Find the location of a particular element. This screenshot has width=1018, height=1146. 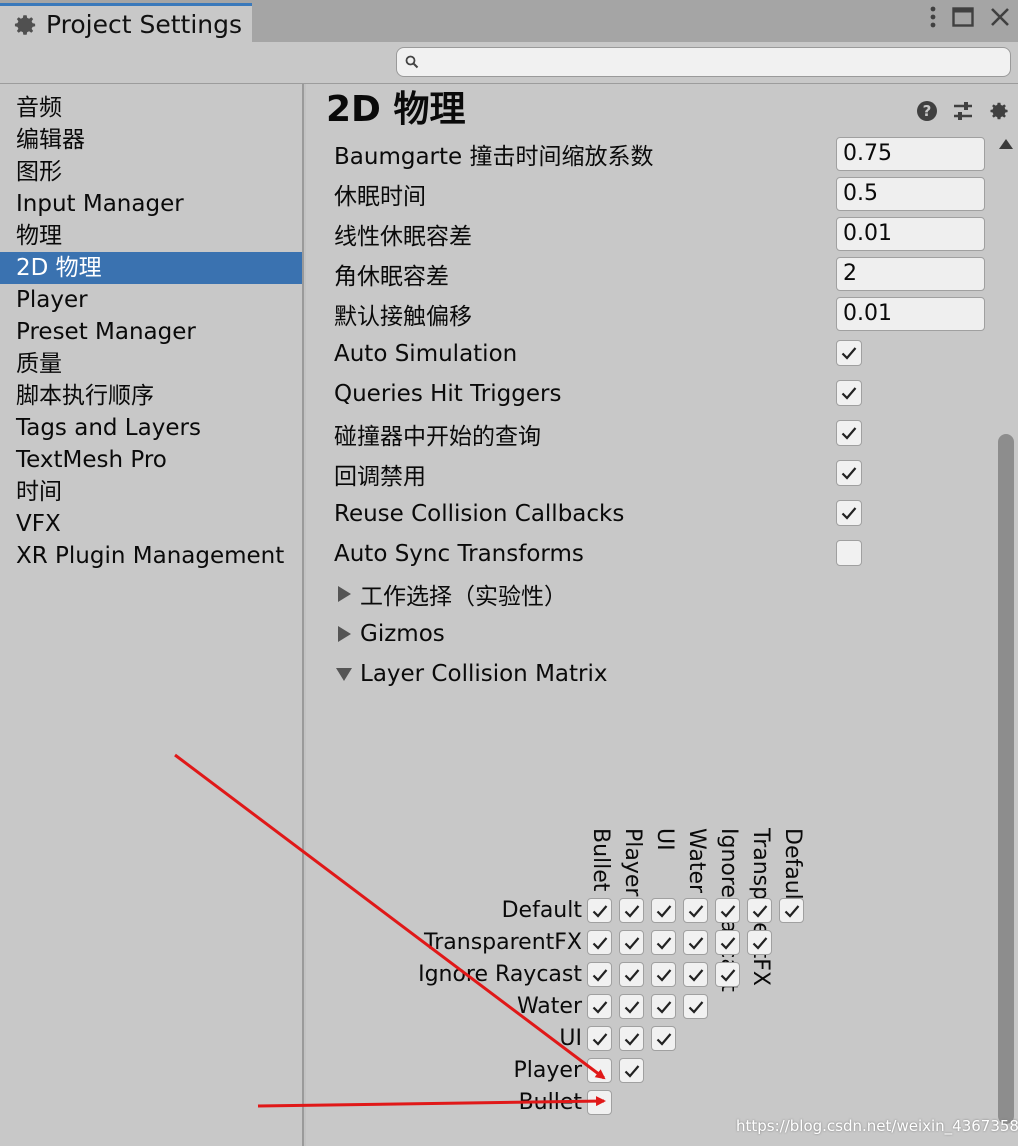

matrix-row-label: TransparentFX is located at coordinates (503, 942).